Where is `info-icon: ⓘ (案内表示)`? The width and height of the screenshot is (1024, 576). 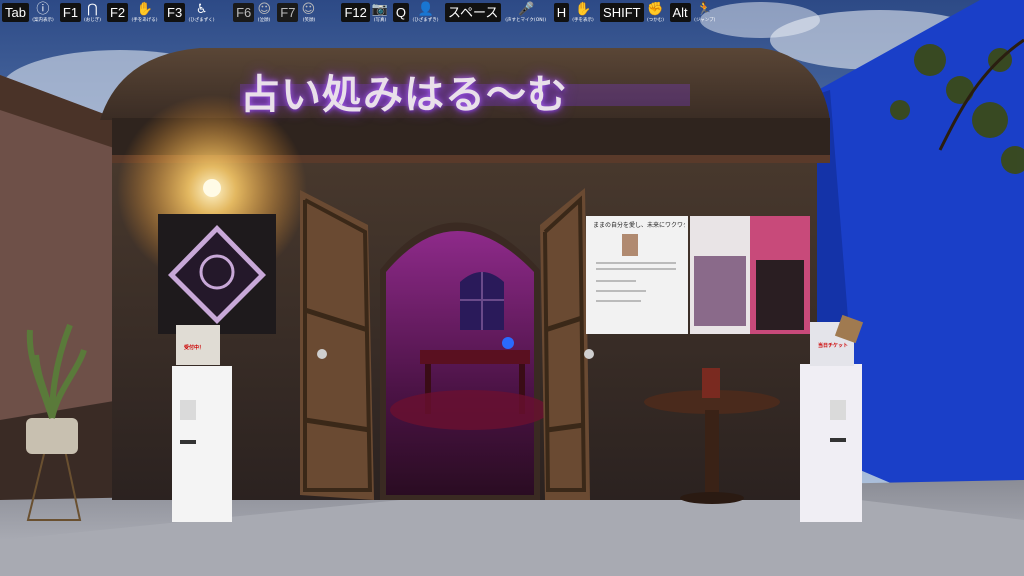
info-icon: ⓘ (案内表示) is located at coordinates (43, 11).